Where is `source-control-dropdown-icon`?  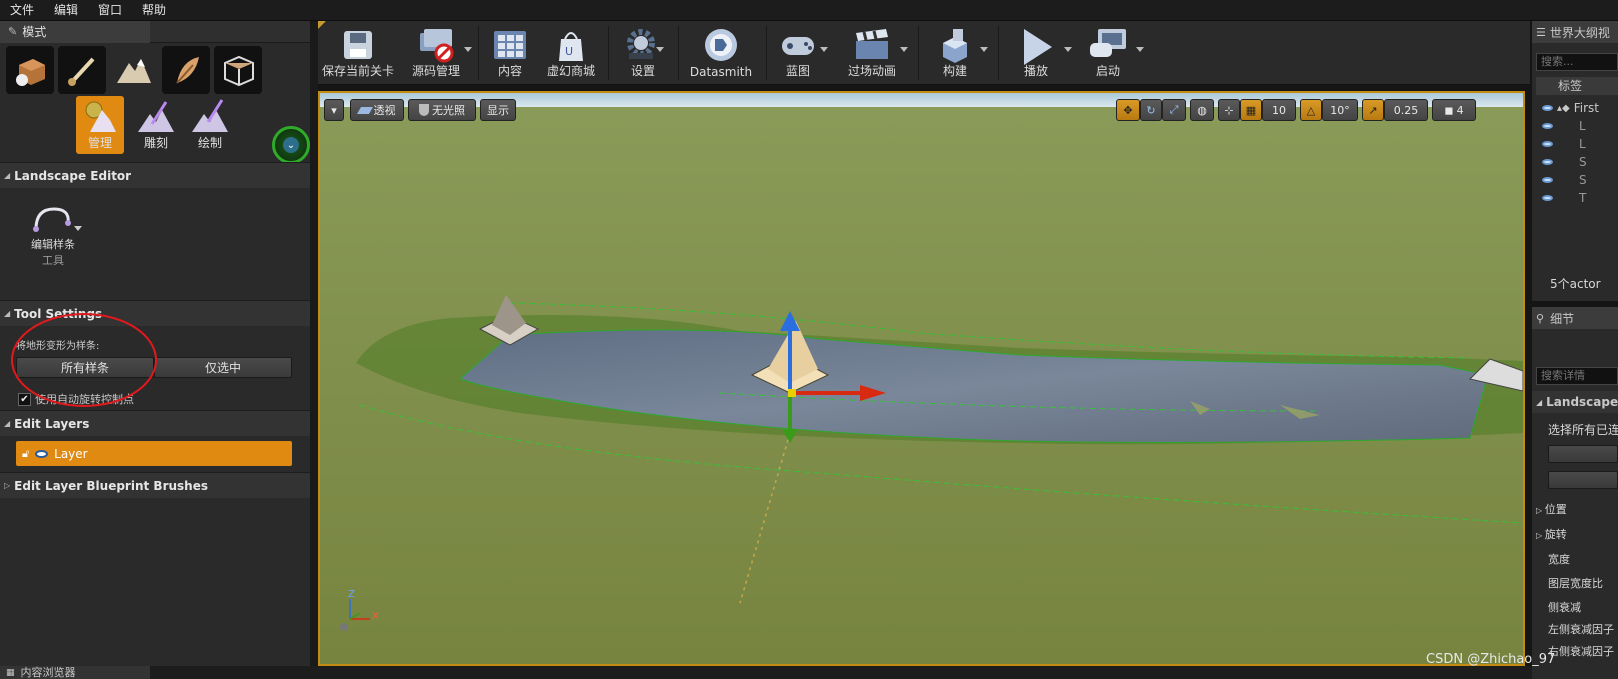
source-control-dropdown-icon is located at coordinates (468, 49).